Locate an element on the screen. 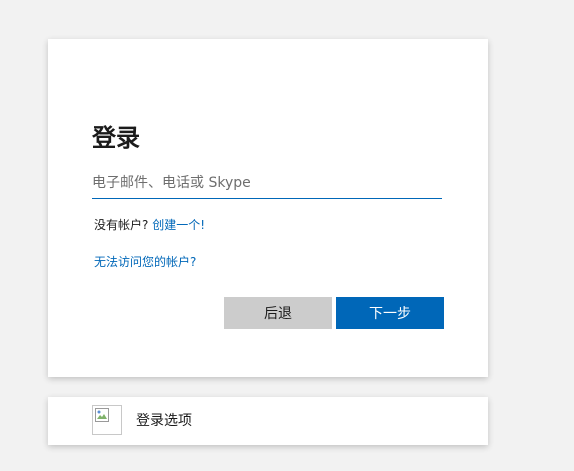 This screenshot has width=574, height=471. cant-access-row: 无法访问您的帐户? is located at coordinates (145, 262).